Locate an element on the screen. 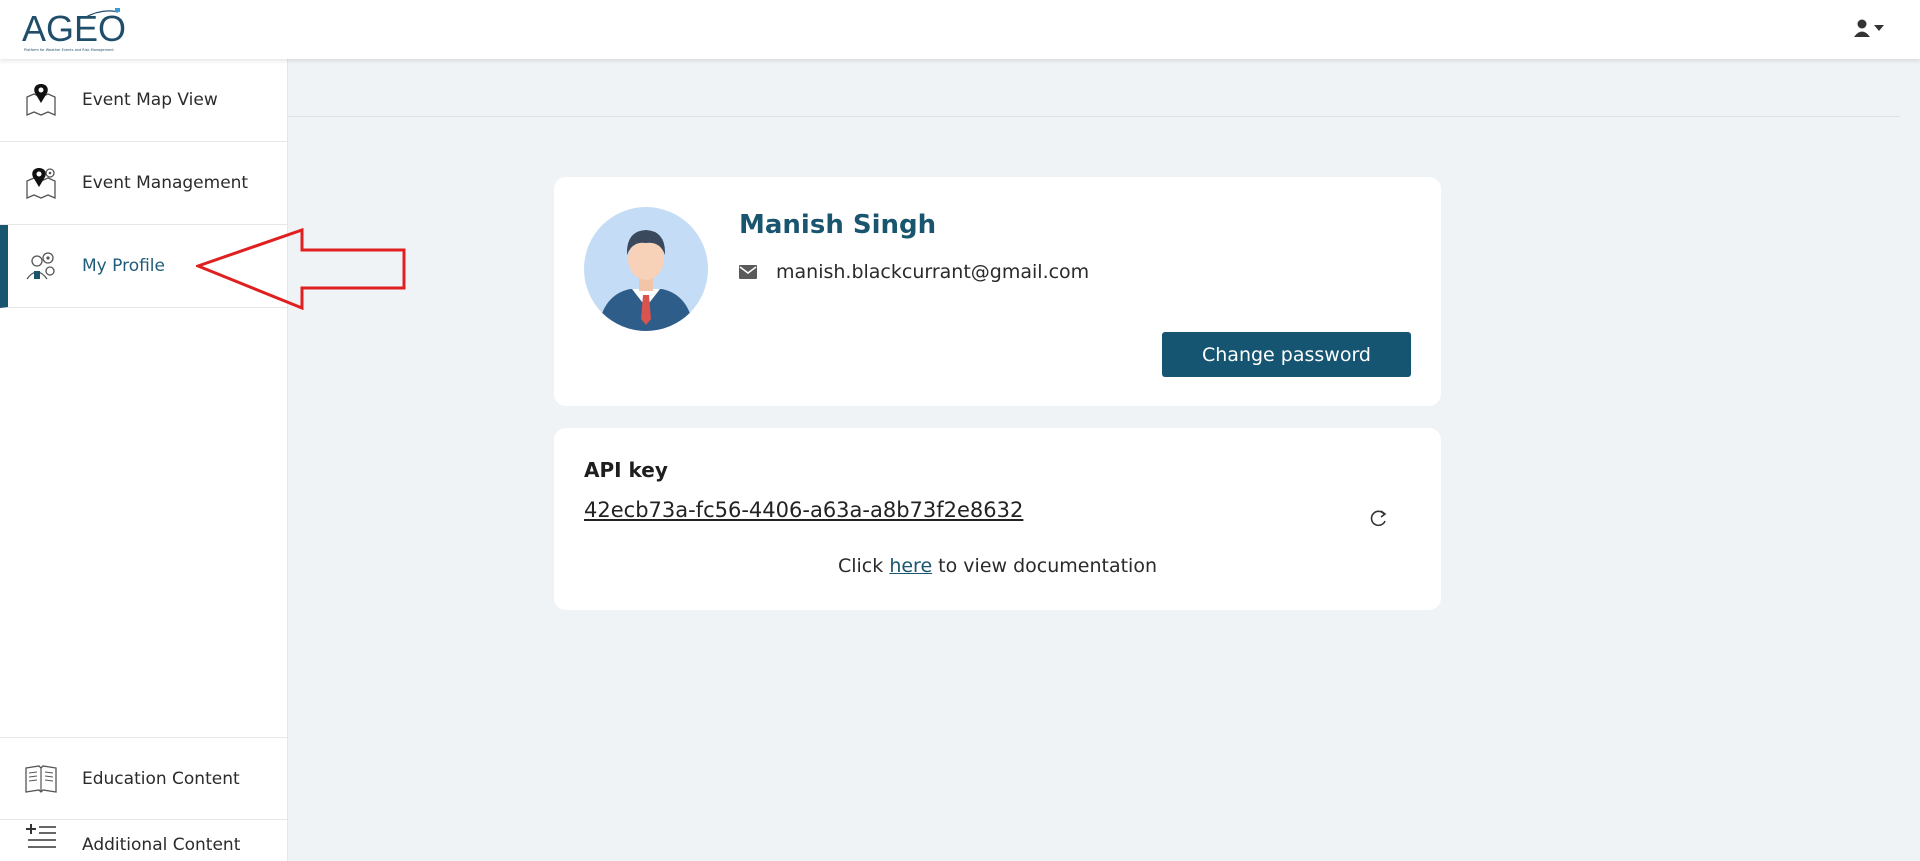  sidebar-item-label: Additional Content is located at coordinates (161, 845).